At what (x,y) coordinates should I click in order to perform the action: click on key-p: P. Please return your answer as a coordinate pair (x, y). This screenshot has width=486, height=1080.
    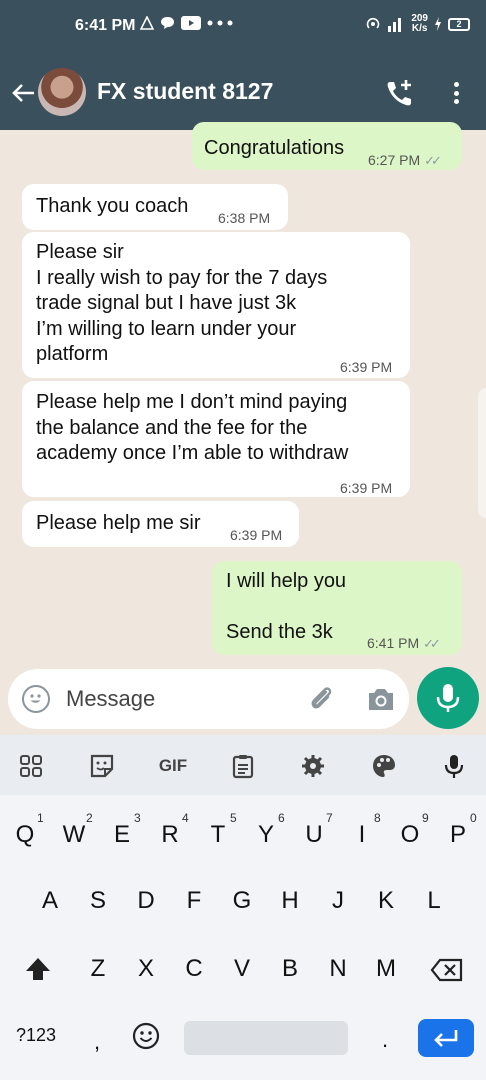
    Looking at the image, I should click on (458, 835).